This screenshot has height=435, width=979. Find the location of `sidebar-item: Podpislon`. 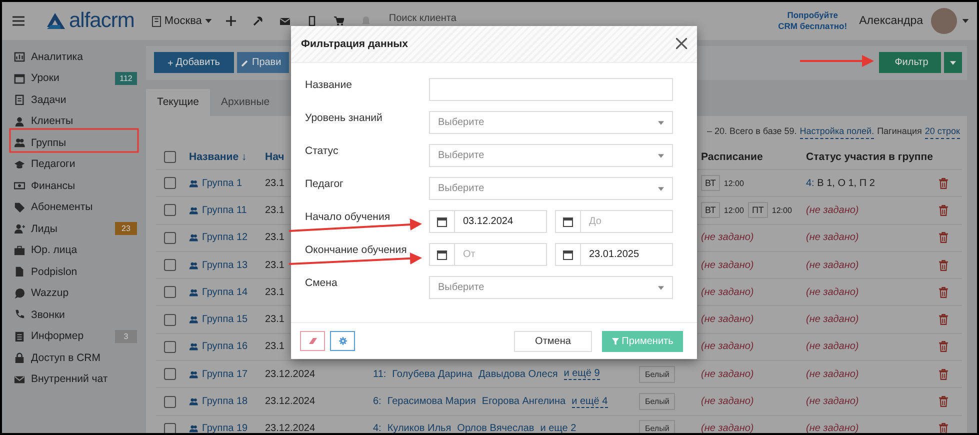

sidebar-item: Podpislon is located at coordinates (84, 272).